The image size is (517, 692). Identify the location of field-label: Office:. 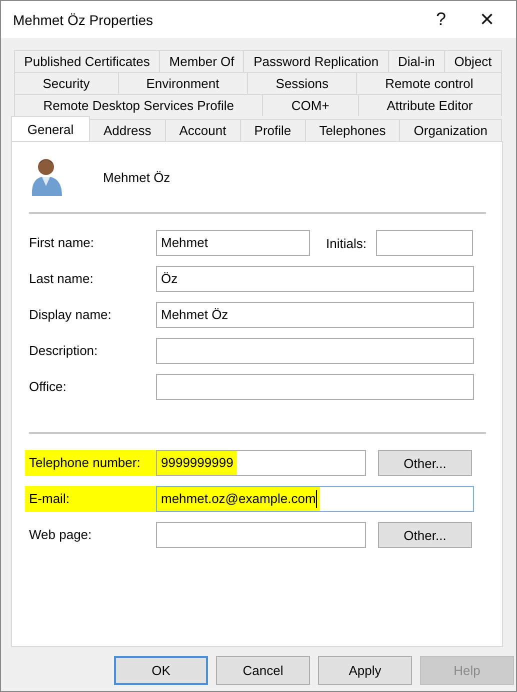
(48, 387).